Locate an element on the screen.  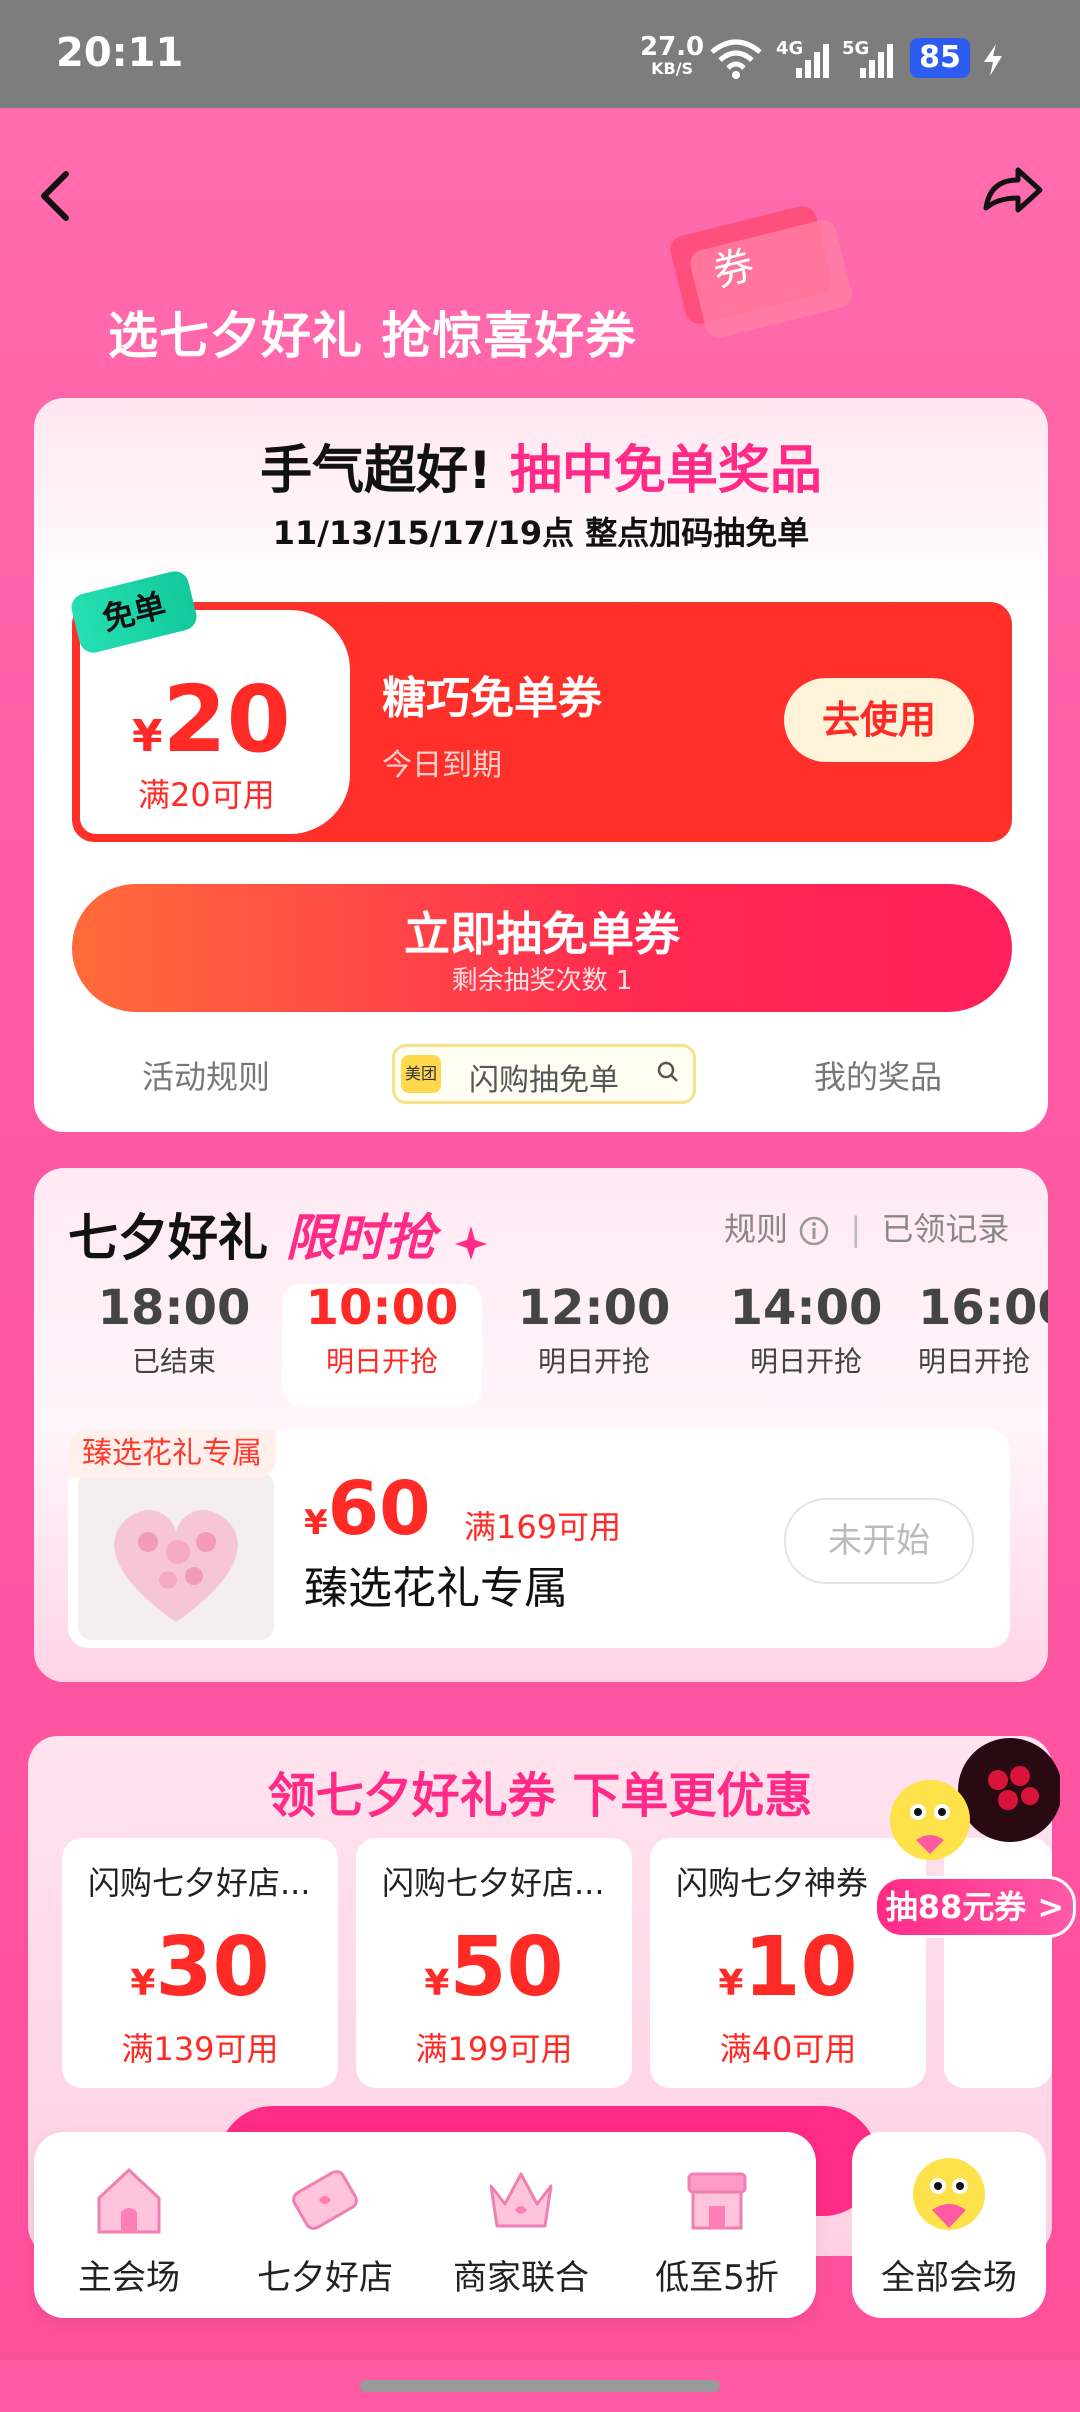
status-time: 20:11 is located at coordinates (120, 53).